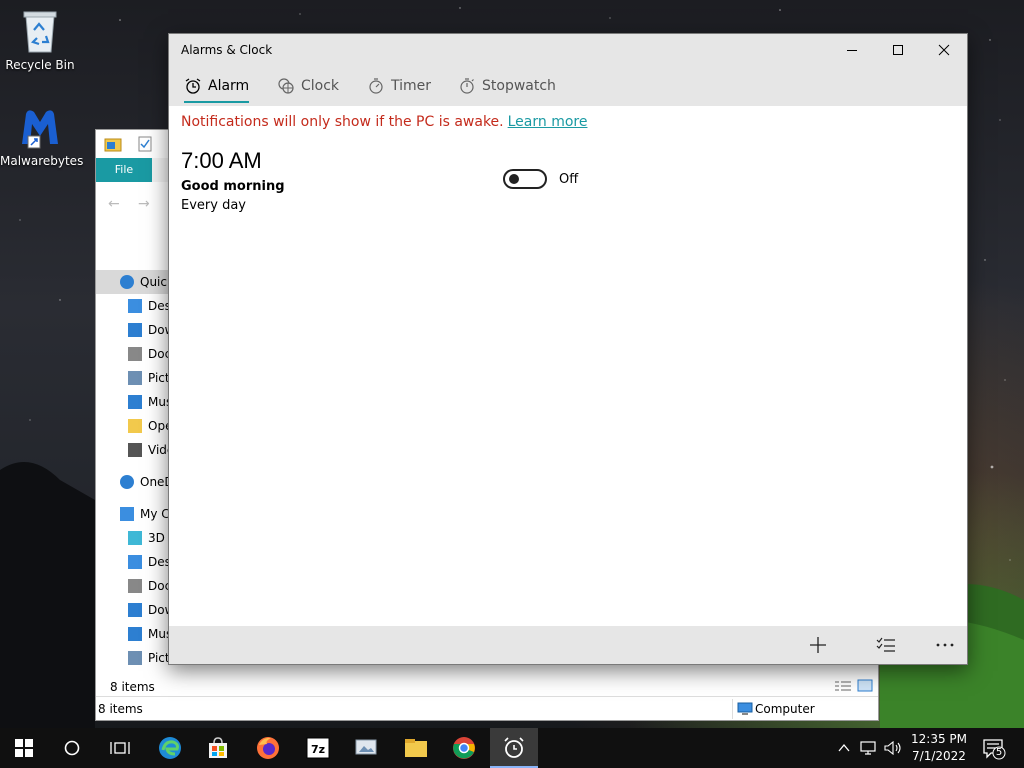 The height and width of the screenshot is (768, 1024). I want to click on tree-item: OneDrive, so click(132, 482).